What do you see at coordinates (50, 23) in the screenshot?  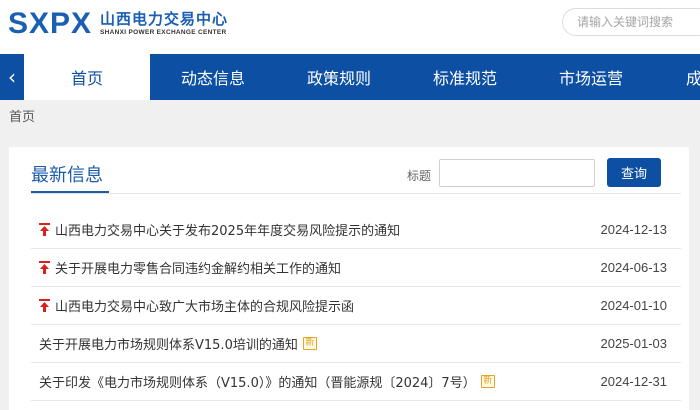 I see `logo-mark: SXPX` at bounding box center [50, 23].